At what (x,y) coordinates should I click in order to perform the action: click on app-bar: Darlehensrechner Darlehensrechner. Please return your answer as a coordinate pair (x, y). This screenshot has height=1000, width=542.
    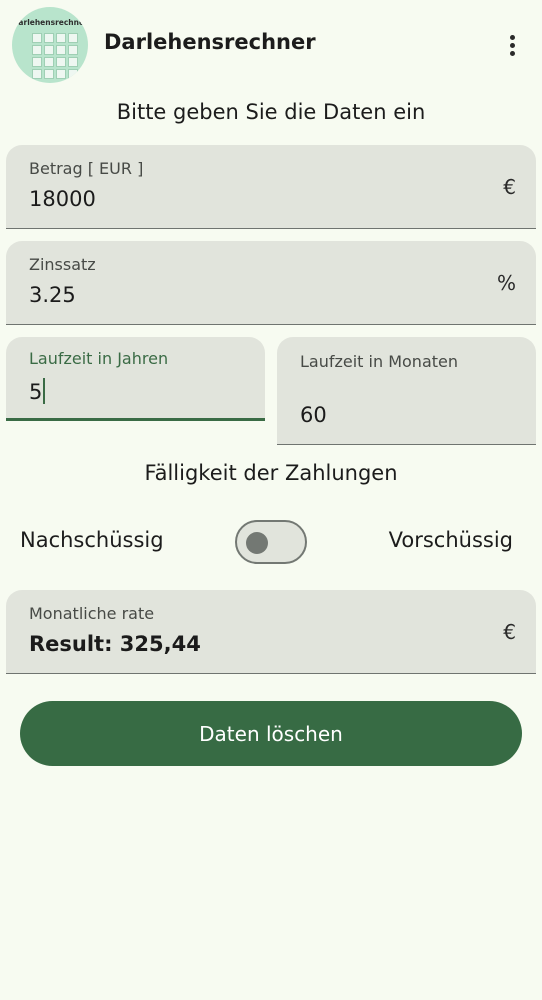
    Looking at the image, I should click on (271, 45).